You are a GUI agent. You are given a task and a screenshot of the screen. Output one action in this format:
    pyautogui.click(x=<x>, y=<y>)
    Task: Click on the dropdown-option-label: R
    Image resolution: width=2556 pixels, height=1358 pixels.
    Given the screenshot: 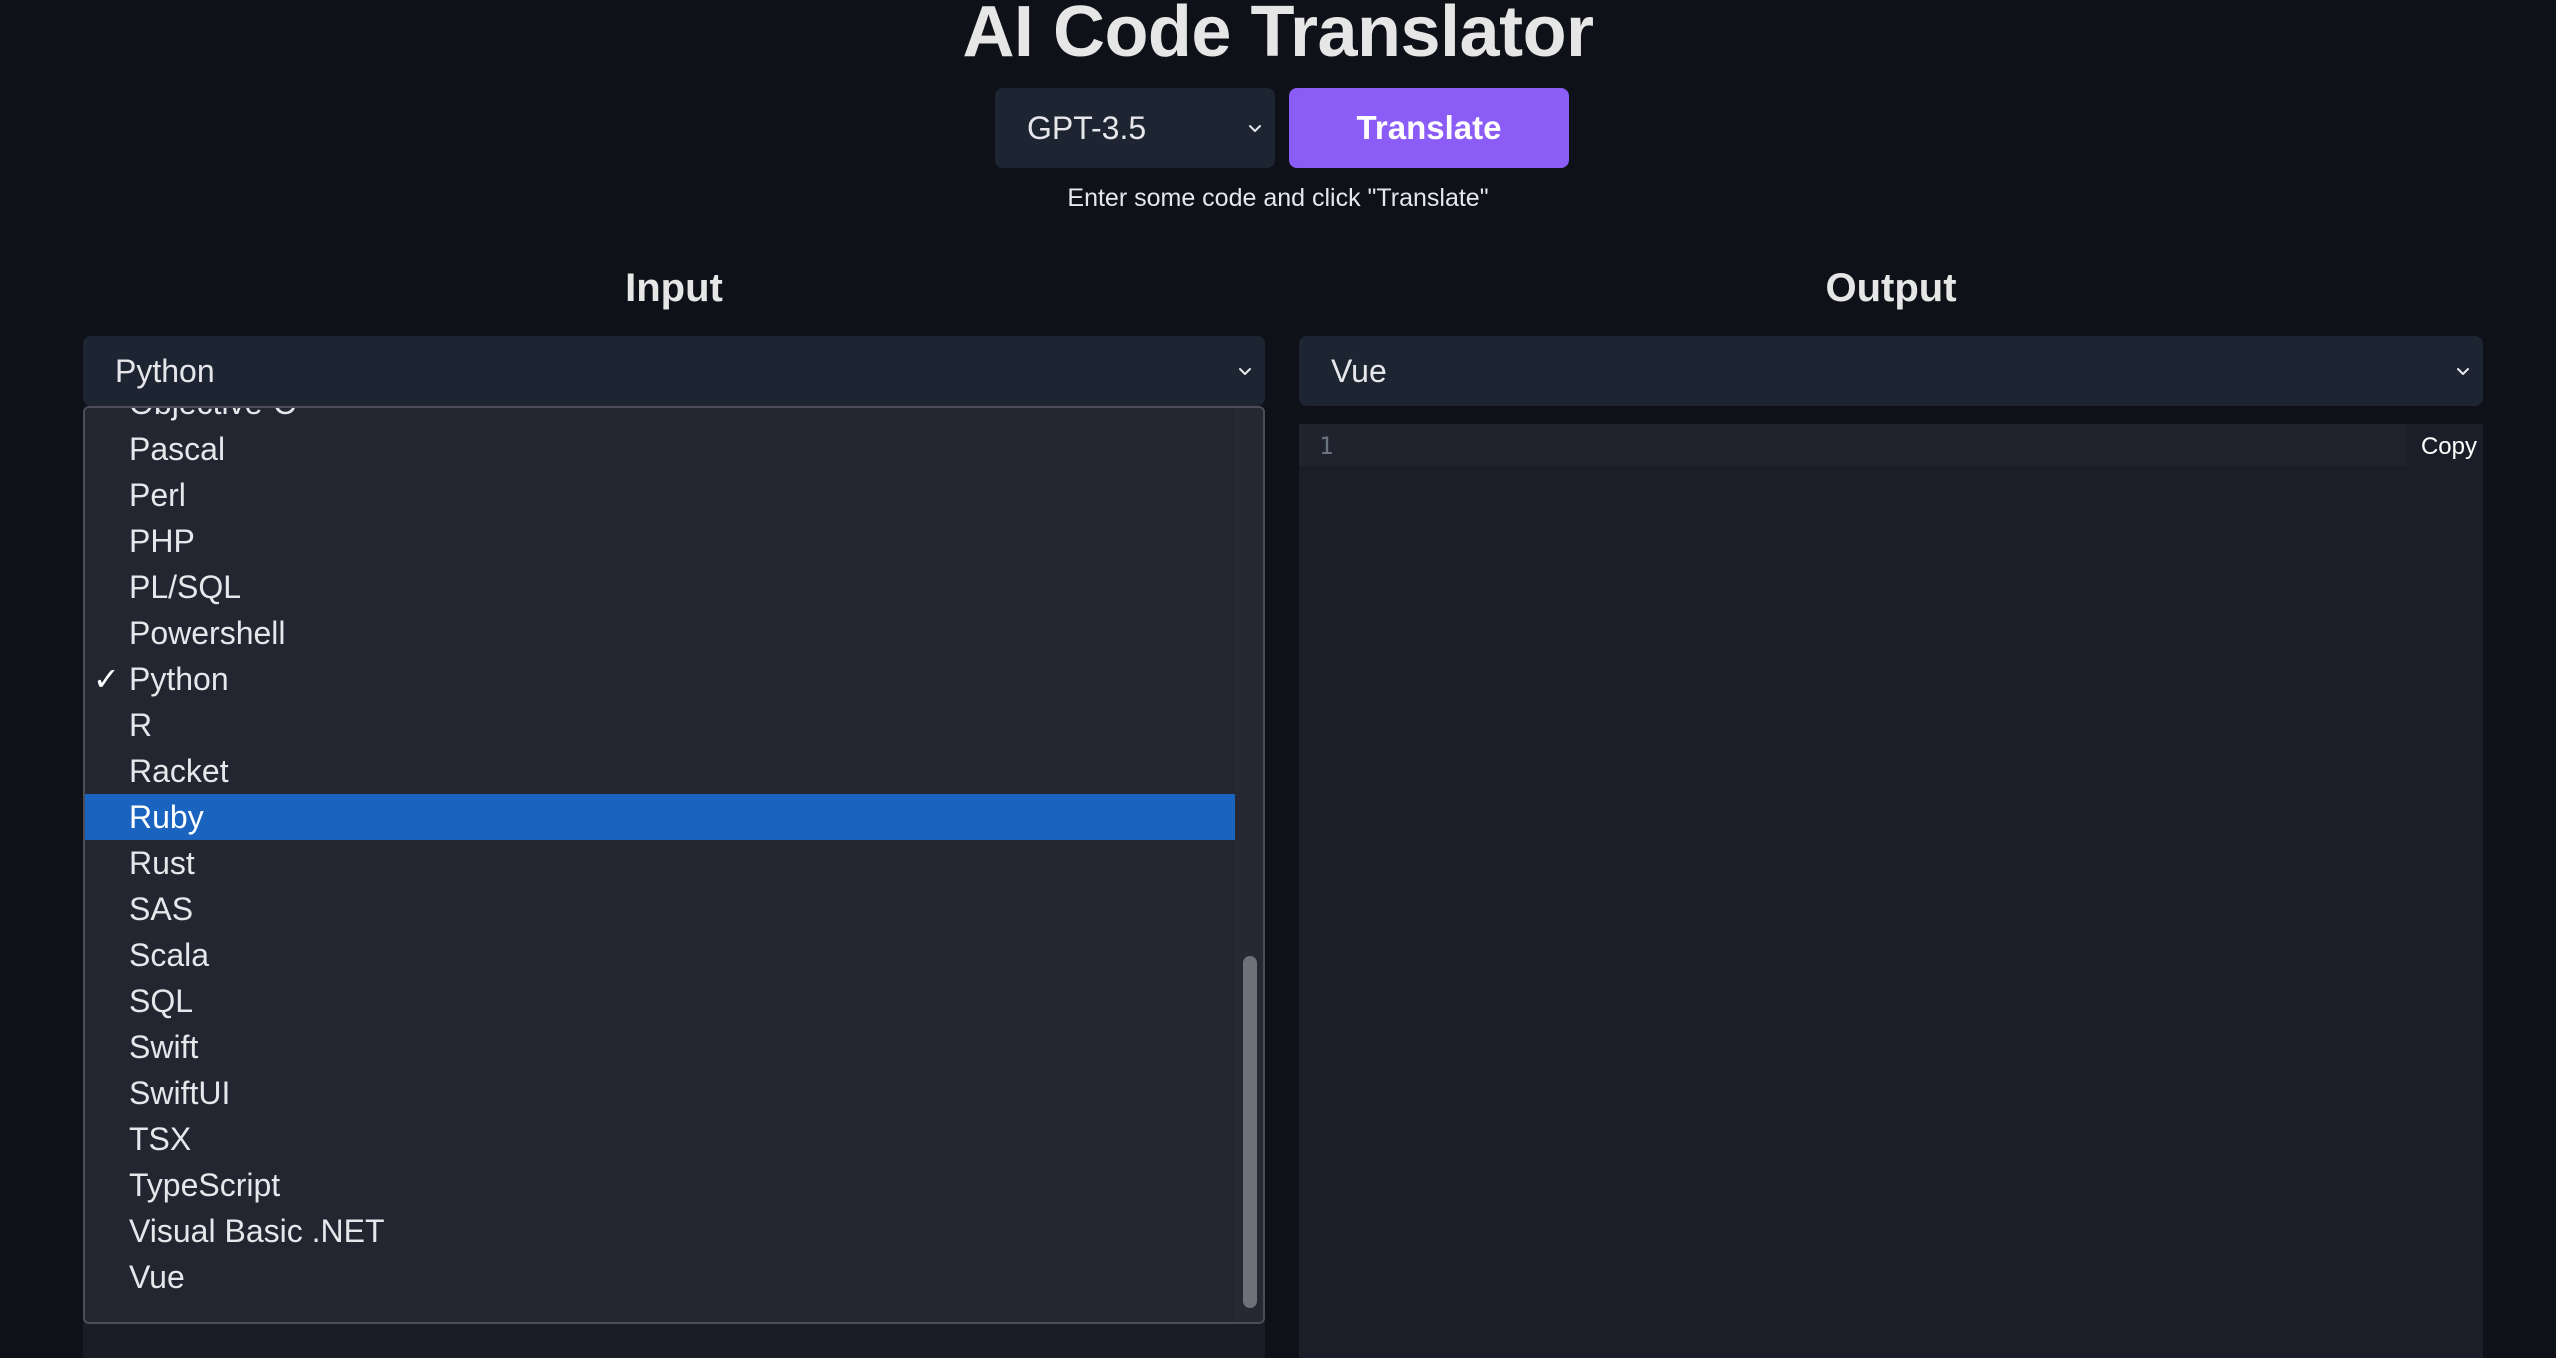 What is the action you would take?
    pyautogui.click(x=141, y=725)
    